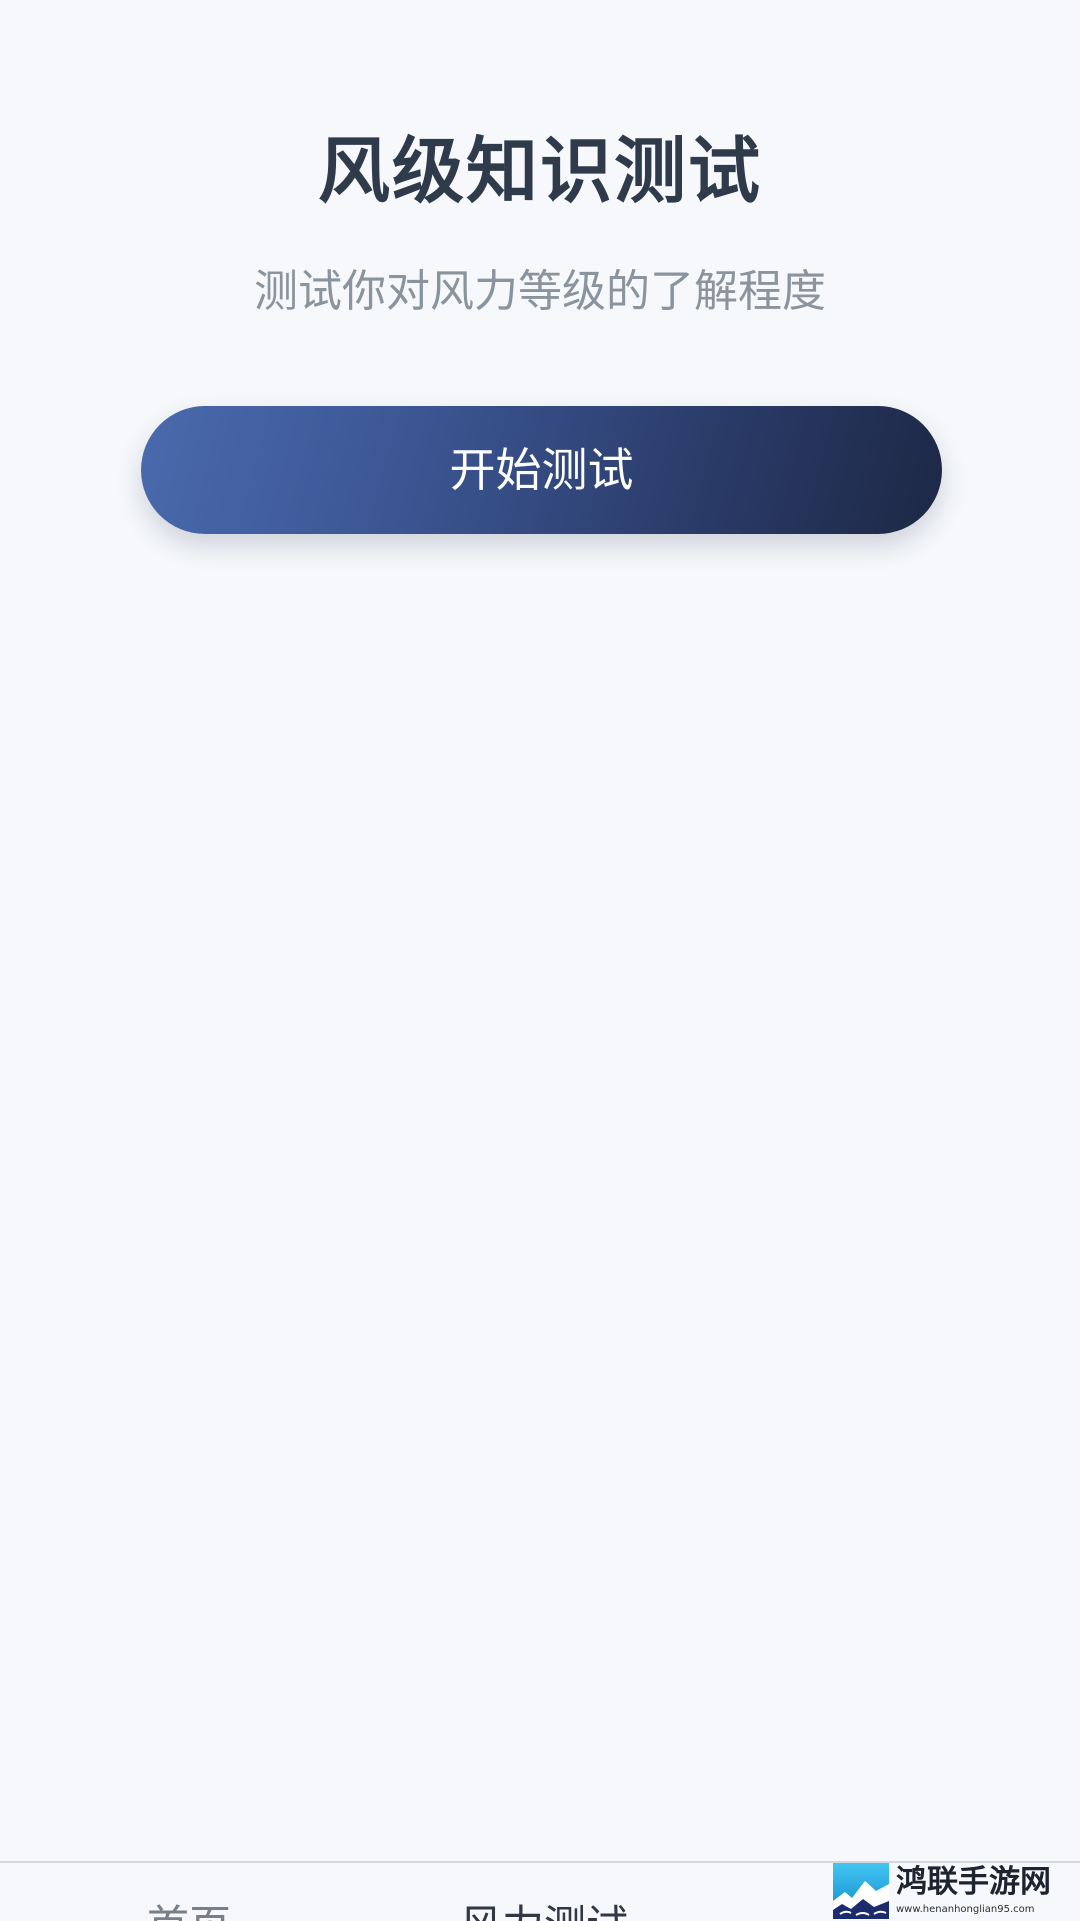 Image resolution: width=1080 pixels, height=1921 pixels. Describe the element at coordinates (544, 1912) in the screenshot. I see `tab-wind-test: 风力测试` at that location.